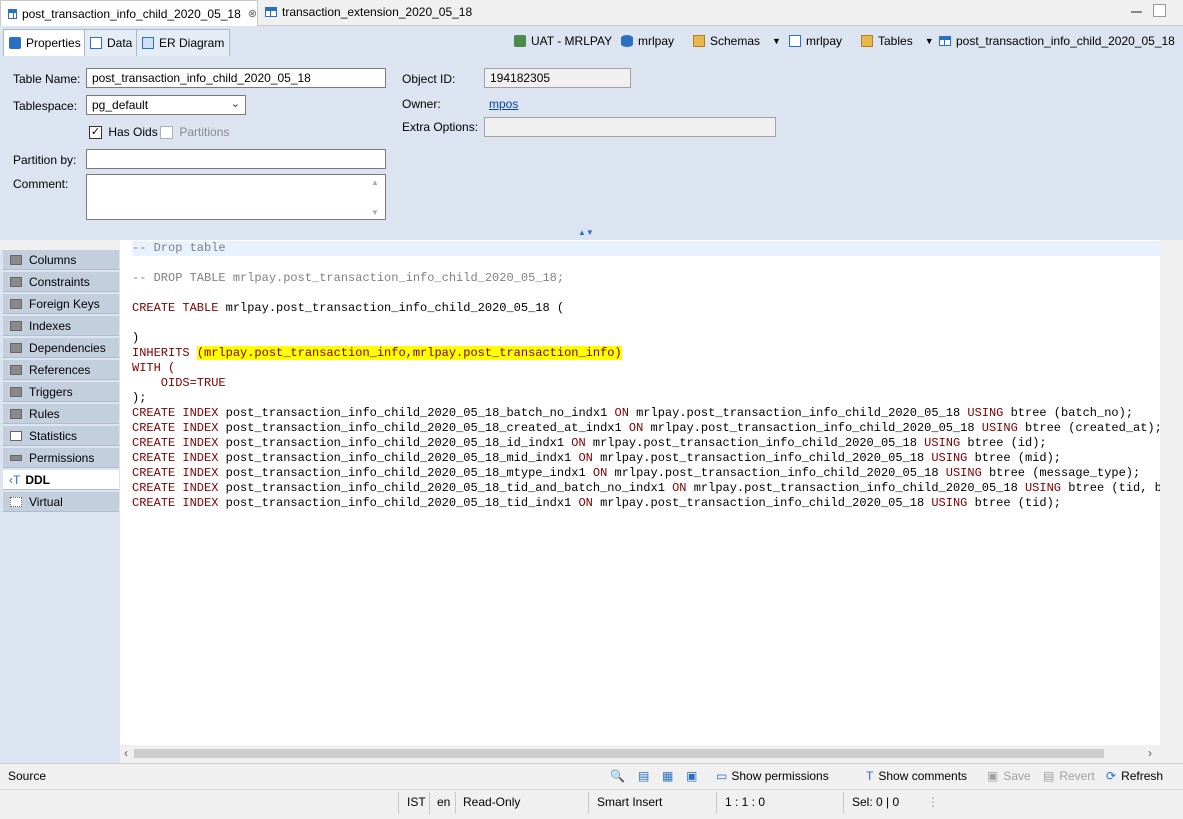  I want to click on status-insert-mode: Smart Insert, so click(630, 802).